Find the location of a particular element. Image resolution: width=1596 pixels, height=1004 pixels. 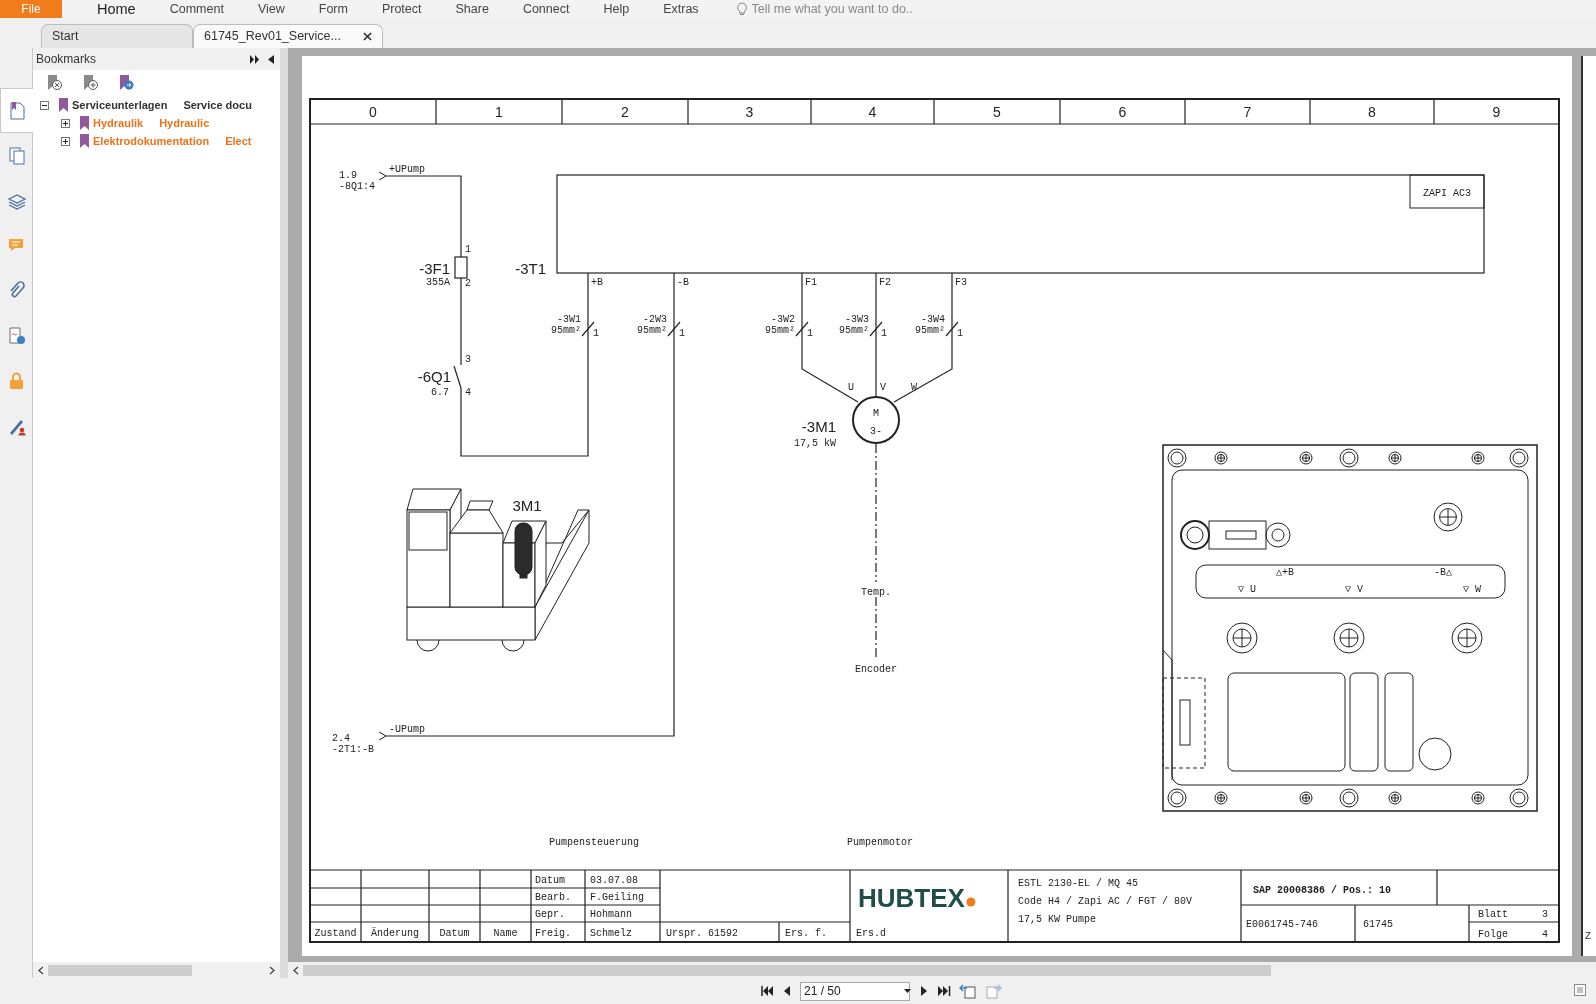

page-number-field: 21 / 50 is located at coordinates (855, 991).